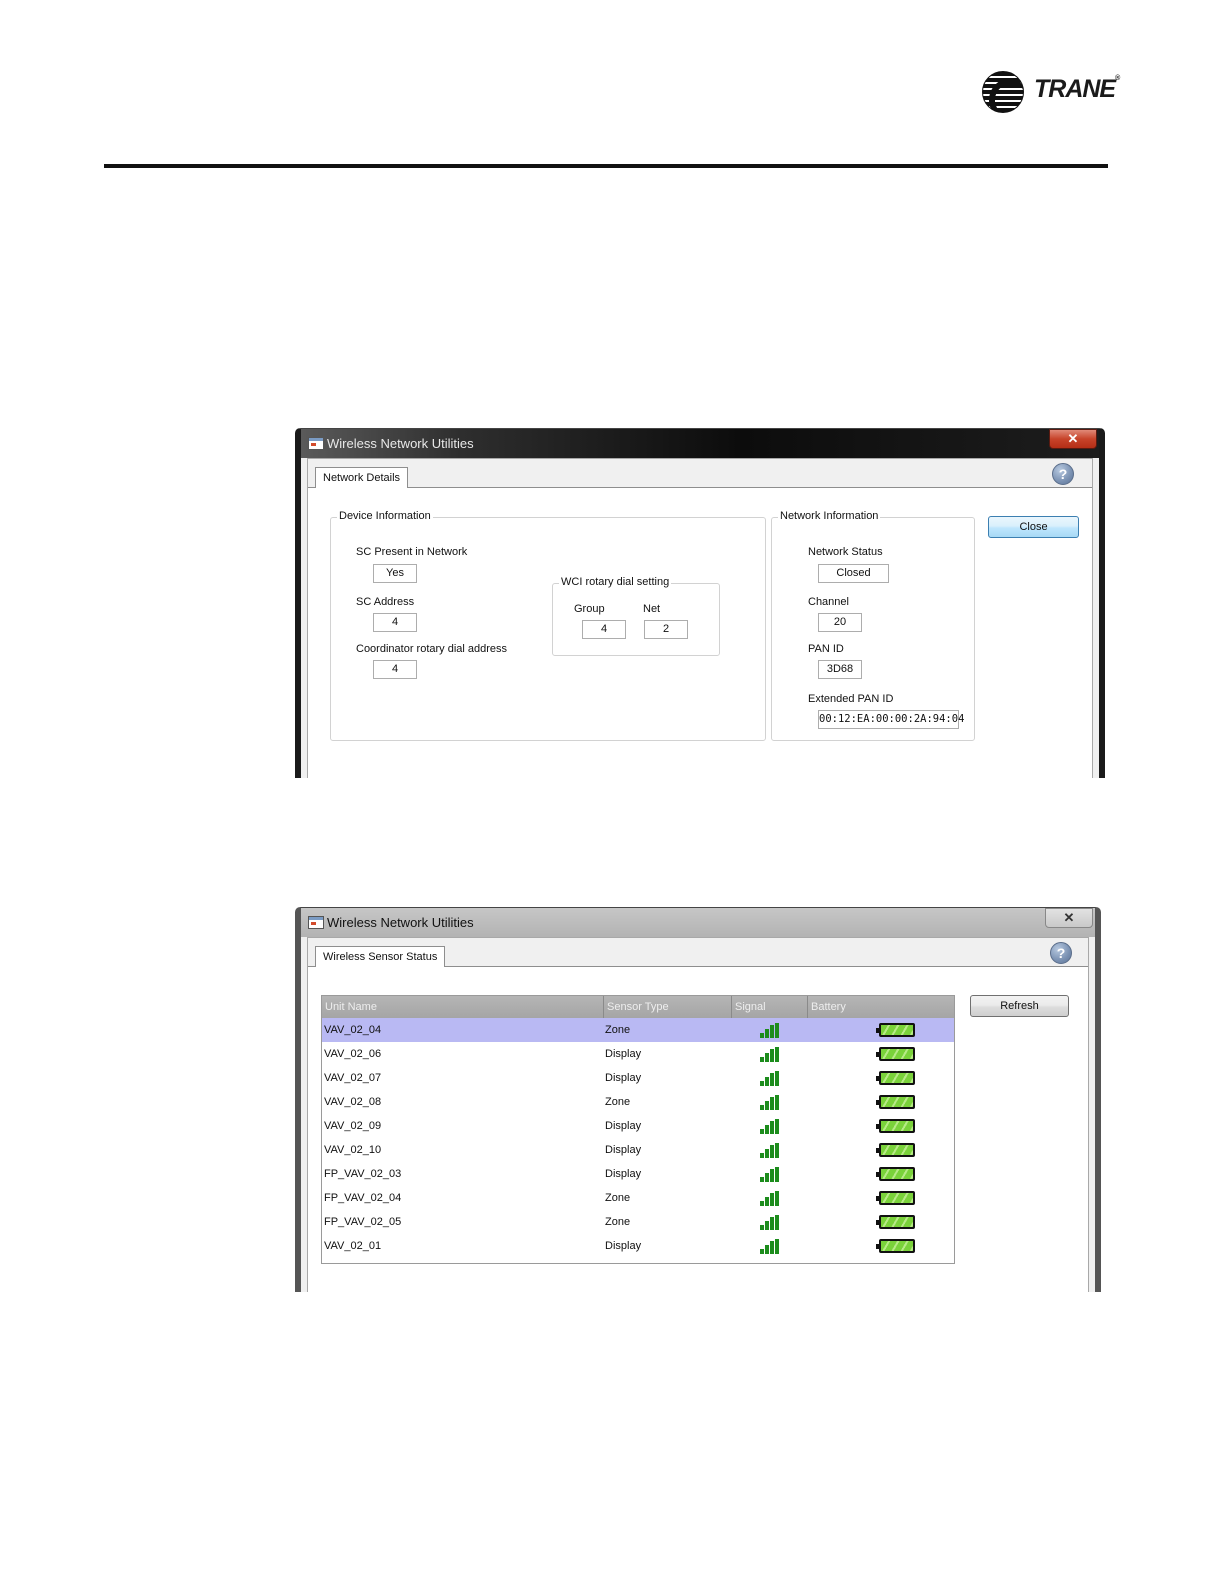 The image size is (1224, 1584). I want to click on network-status-field: Closed, so click(853, 573).